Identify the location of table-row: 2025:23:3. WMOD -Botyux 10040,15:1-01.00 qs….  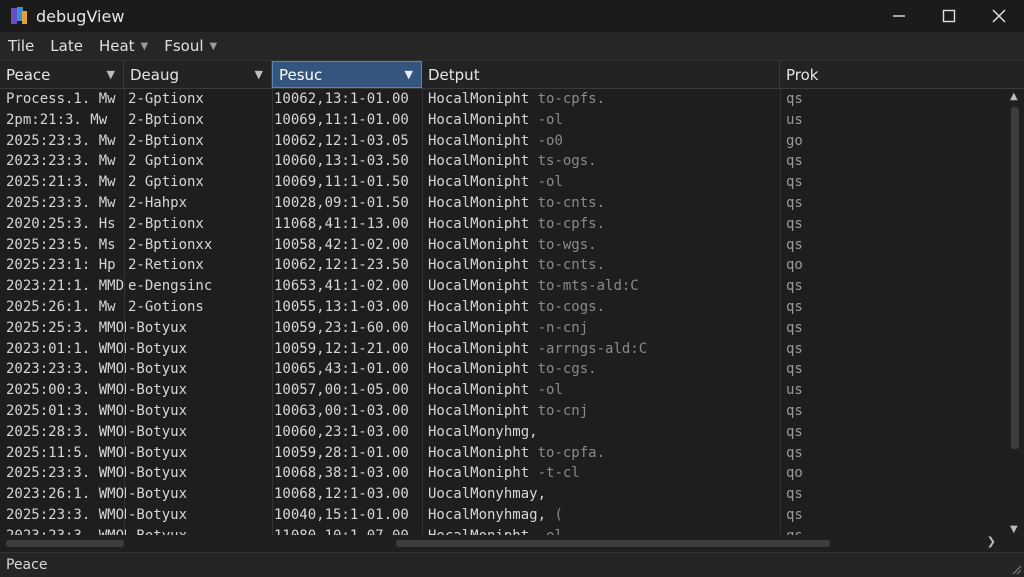
(500, 515).